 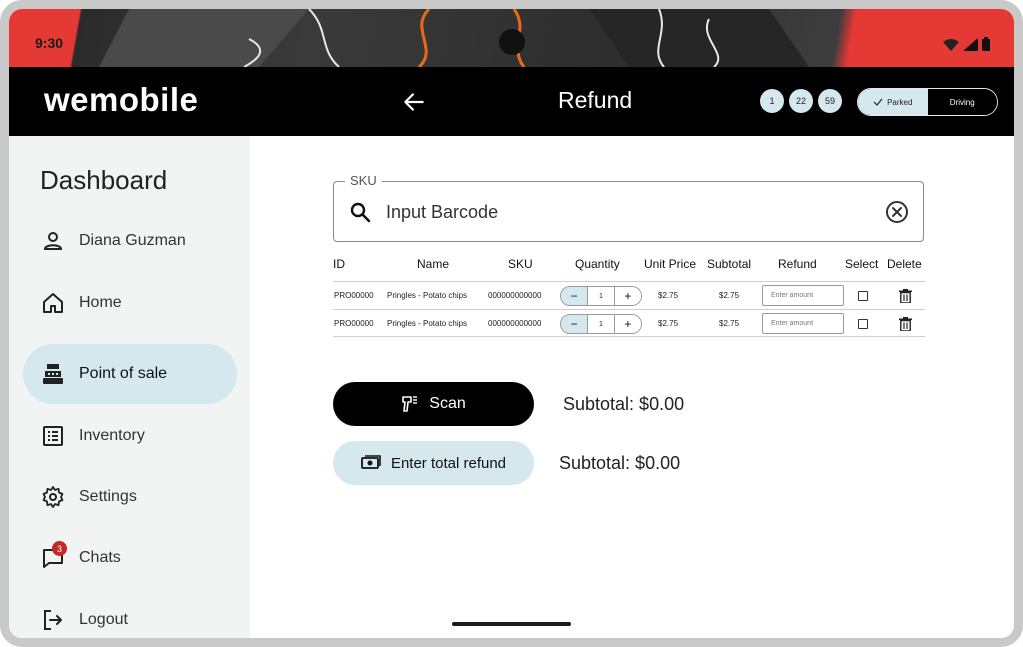 I want to click on sidebar-title: Dashboard, so click(x=104, y=180).